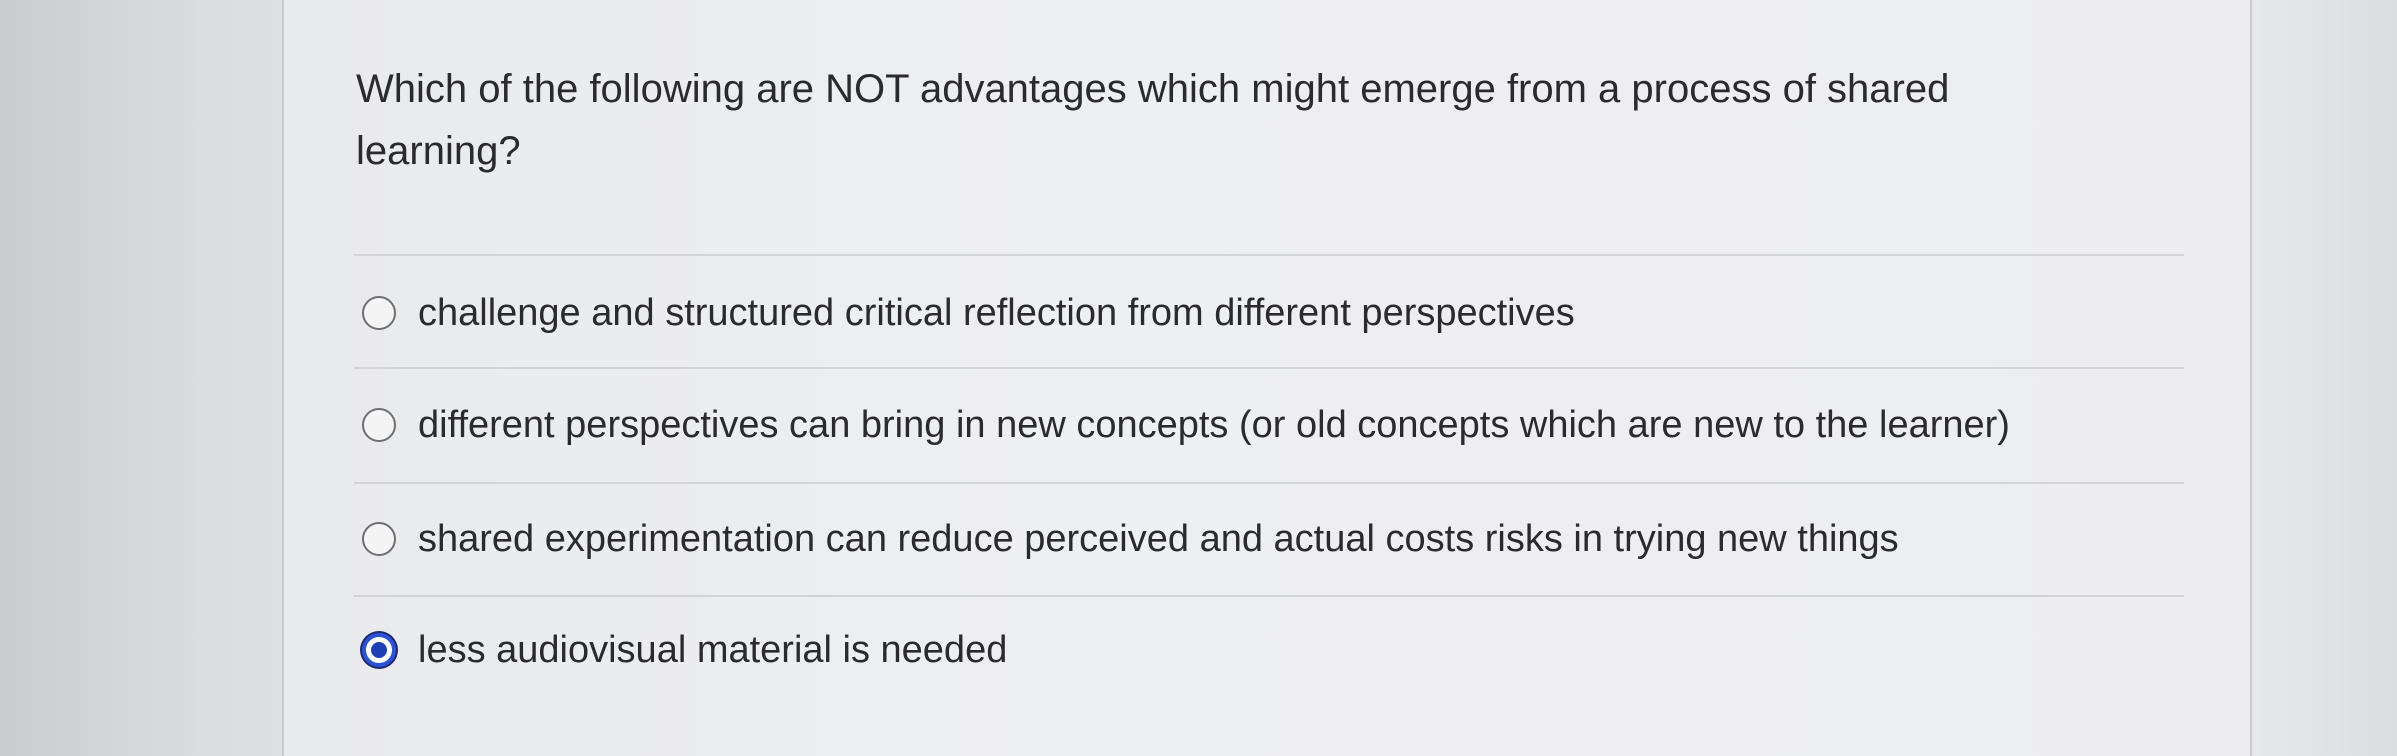 This screenshot has height=756, width=2397. What do you see at coordinates (141, 378) in the screenshot?
I see `page-margin-left` at bounding box center [141, 378].